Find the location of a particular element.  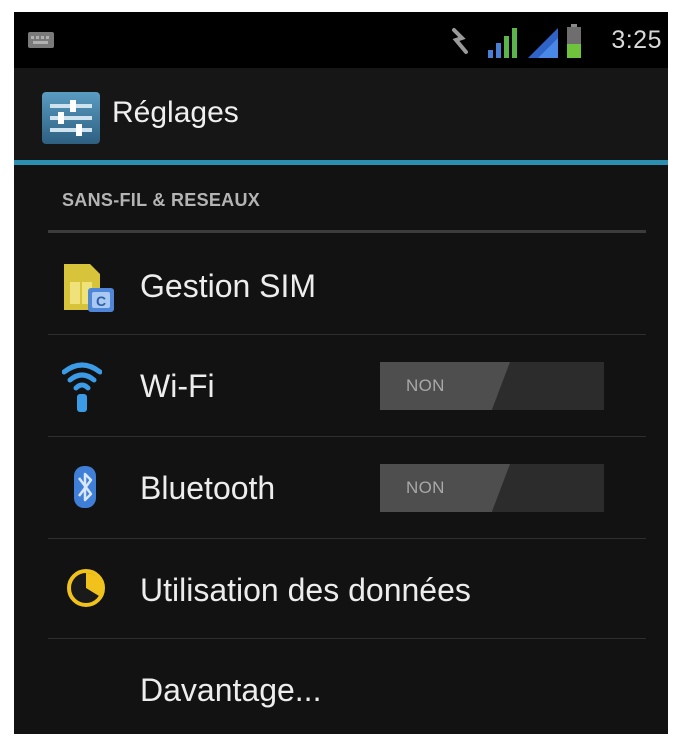

settings-item-label: Utilisation des données is located at coordinates (305, 590).